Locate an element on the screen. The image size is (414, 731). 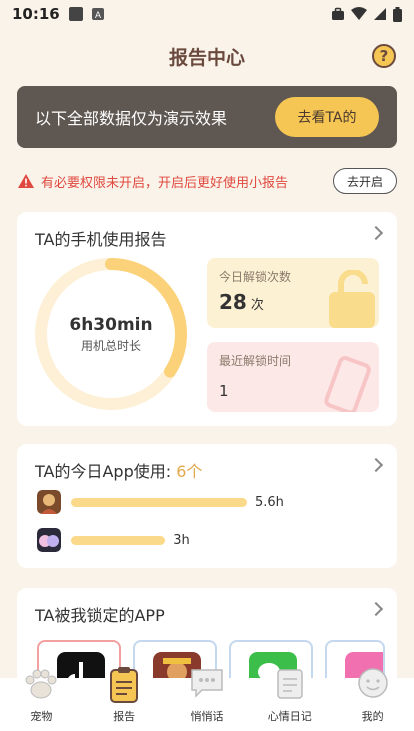
unlock-count-number: 28 is located at coordinates (233, 302).